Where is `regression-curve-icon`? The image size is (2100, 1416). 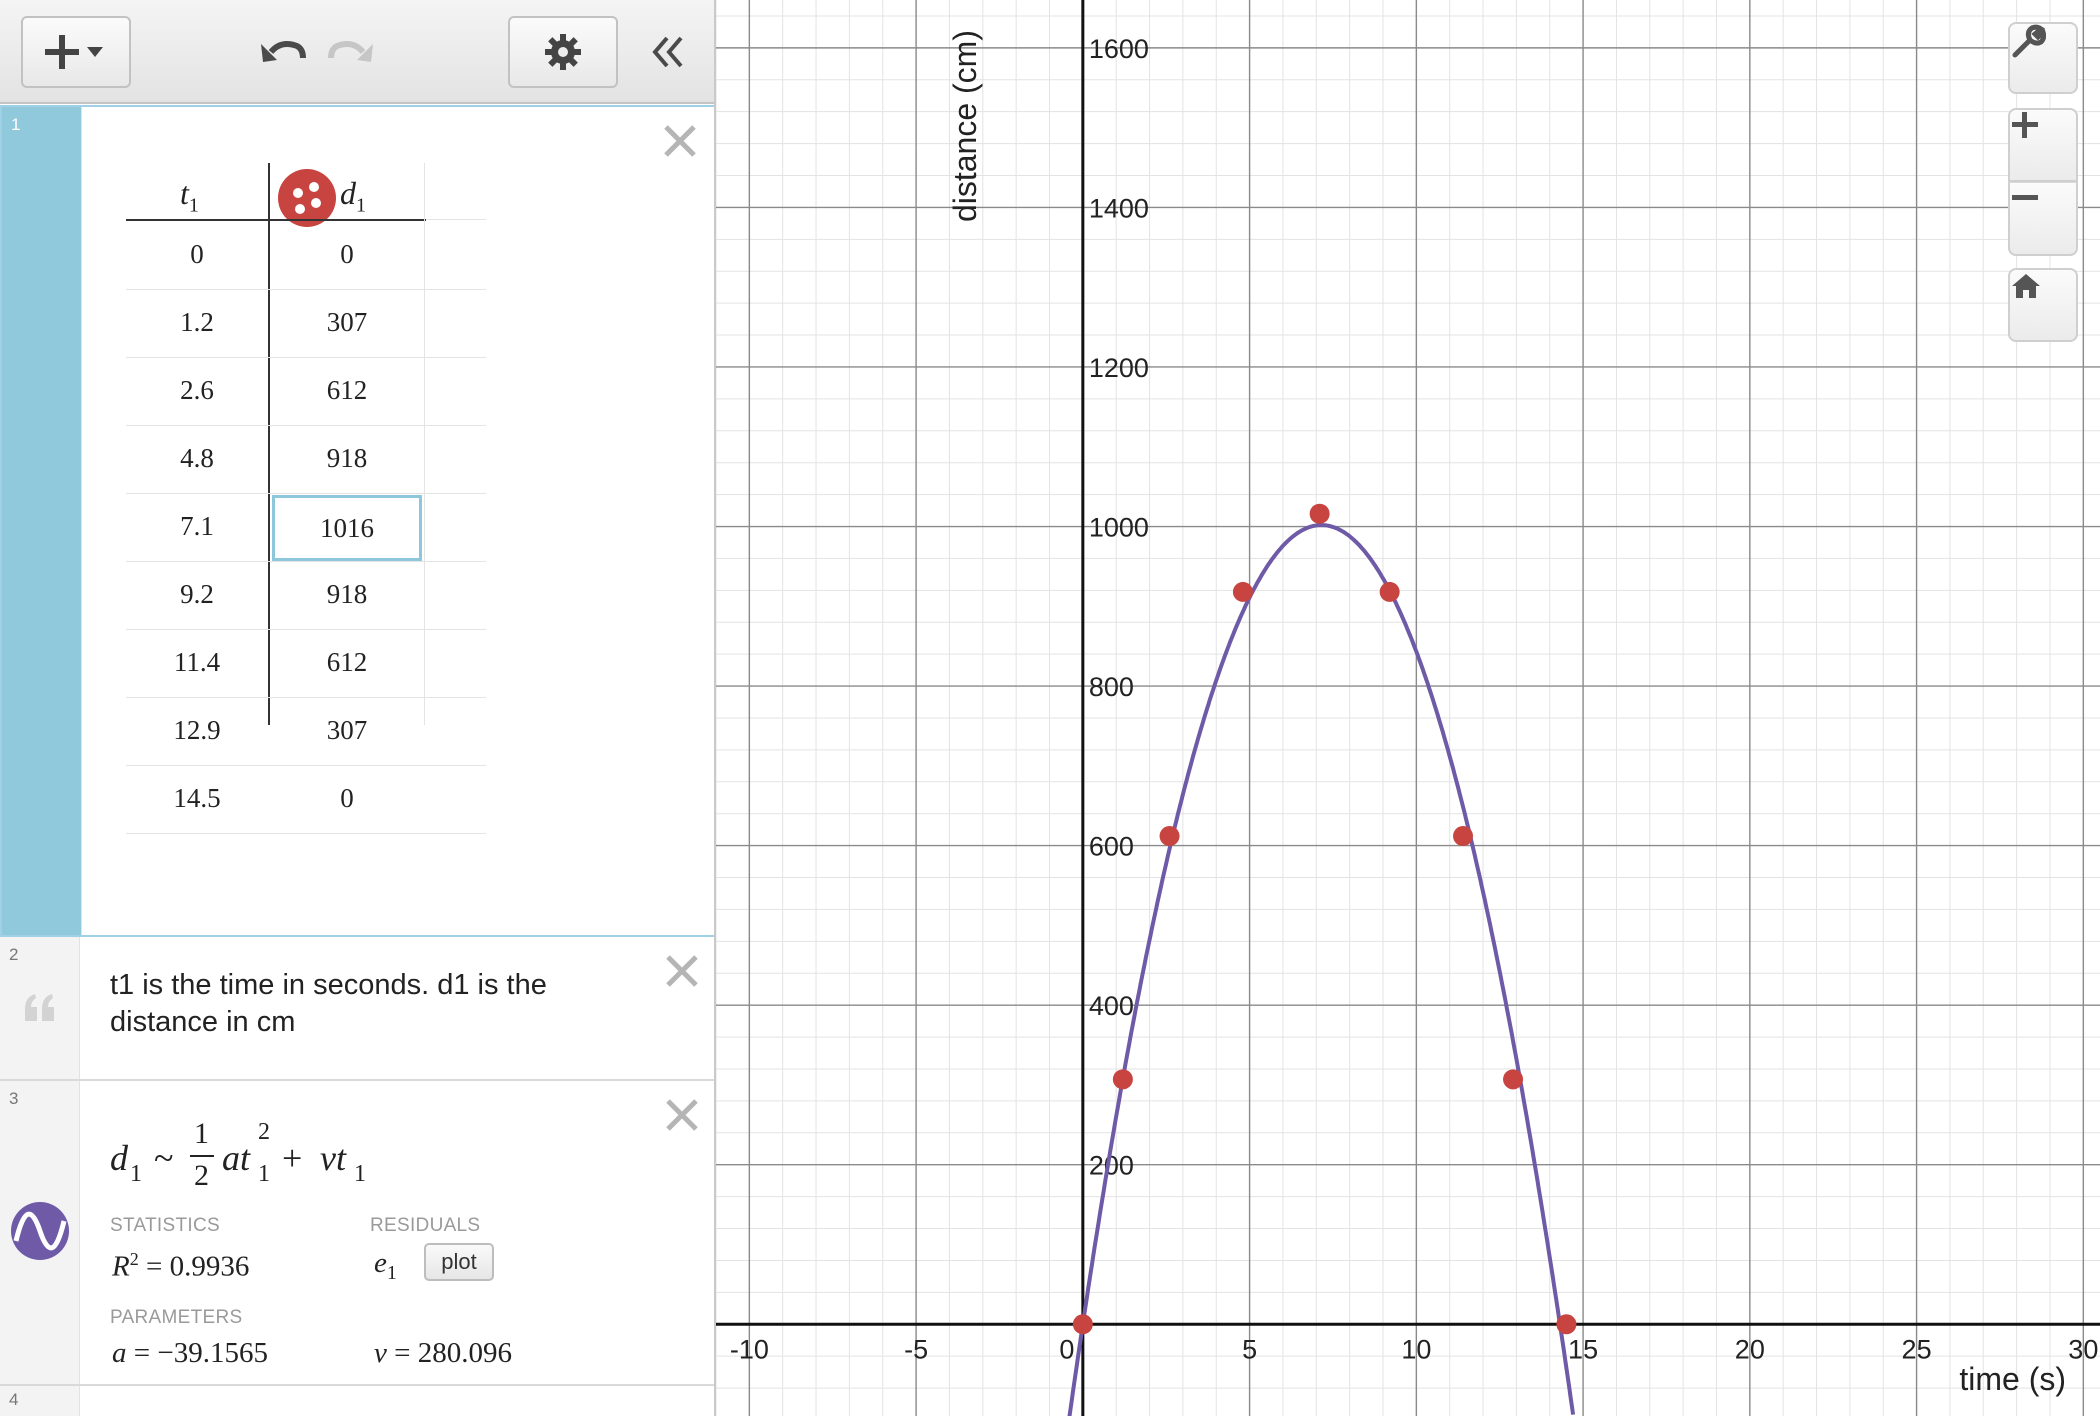 regression-curve-icon is located at coordinates (40, 1231).